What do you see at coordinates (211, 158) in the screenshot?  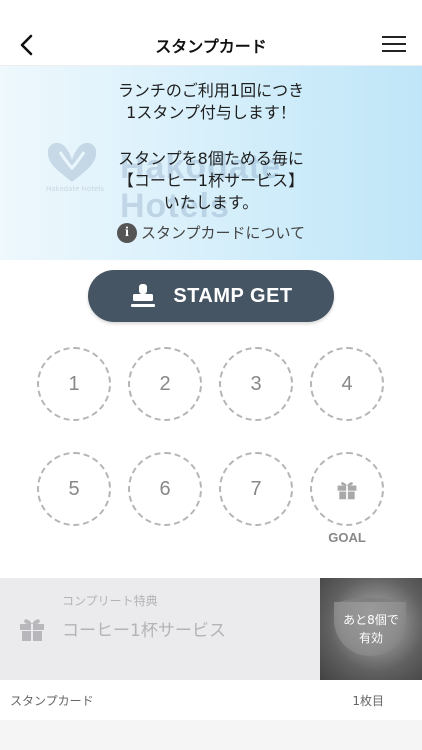 I see `hero-text-line: スタンプを8個ためる毎に` at bounding box center [211, 158].